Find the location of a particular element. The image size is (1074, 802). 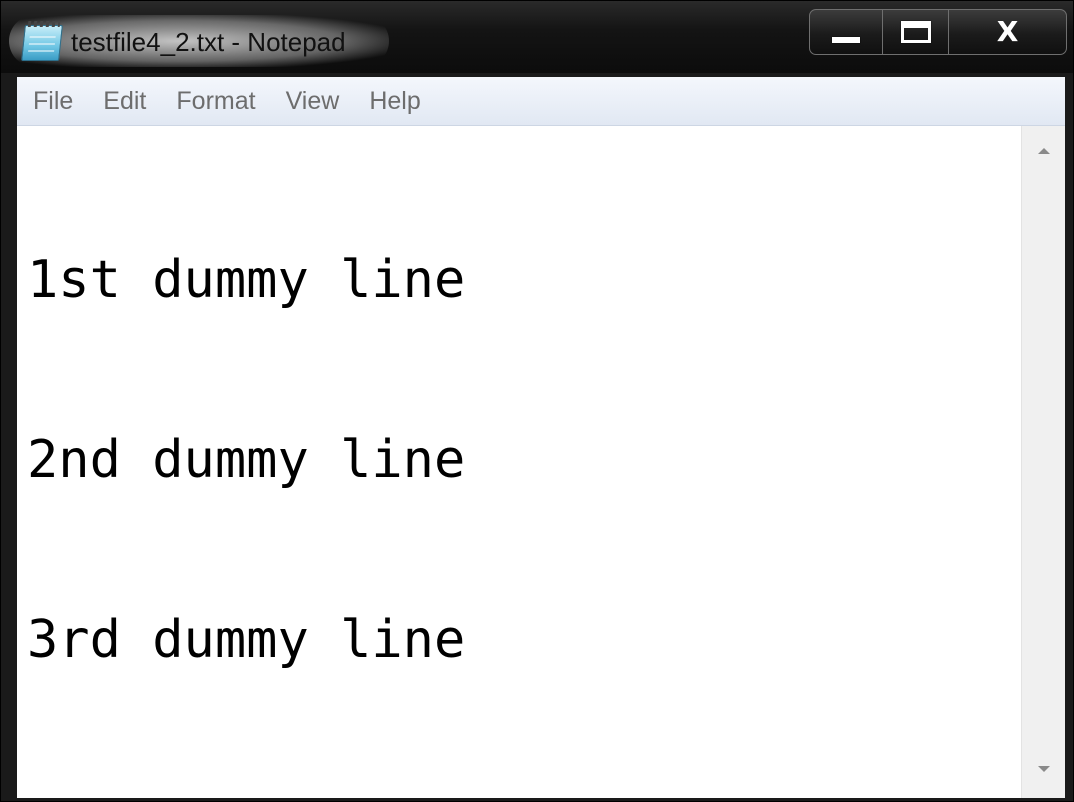

maximize-button is located at coordinates (916, 32).